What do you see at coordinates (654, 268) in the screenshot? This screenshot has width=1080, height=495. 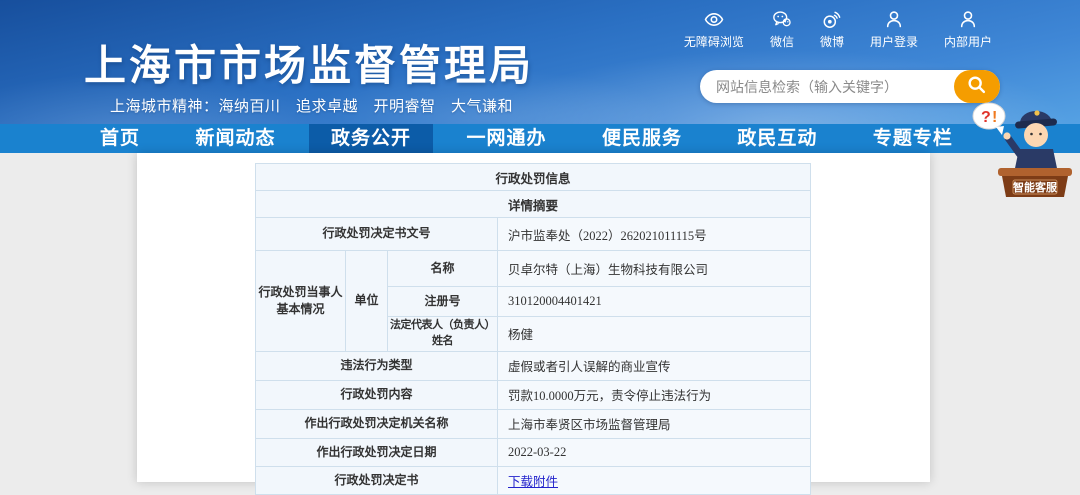 I see `row-value-name: 贝卓尔特（上海）生物科技有限公司` at bounding box center [654, 268].